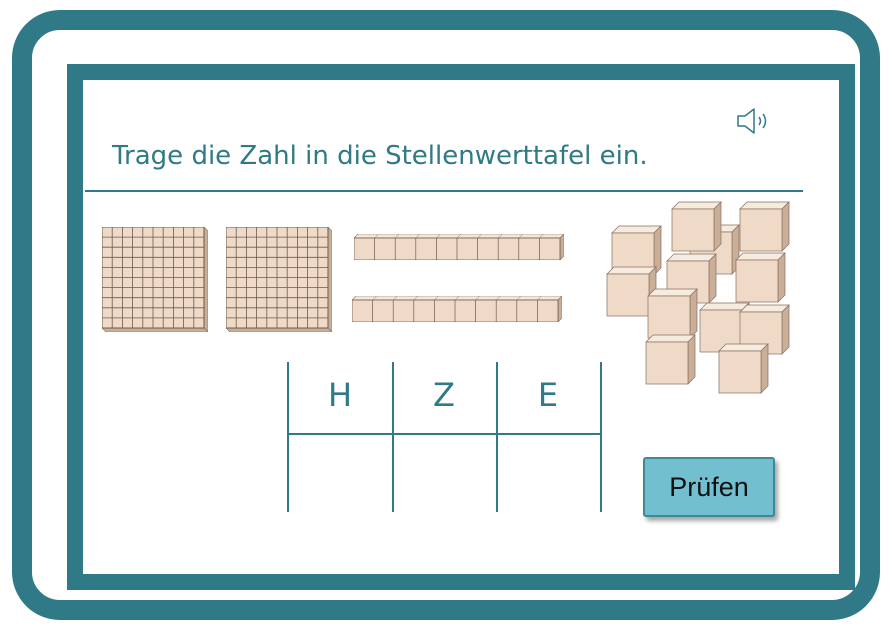 The image size is (892, 630). I want to click on tens-input, so click(447, 474).